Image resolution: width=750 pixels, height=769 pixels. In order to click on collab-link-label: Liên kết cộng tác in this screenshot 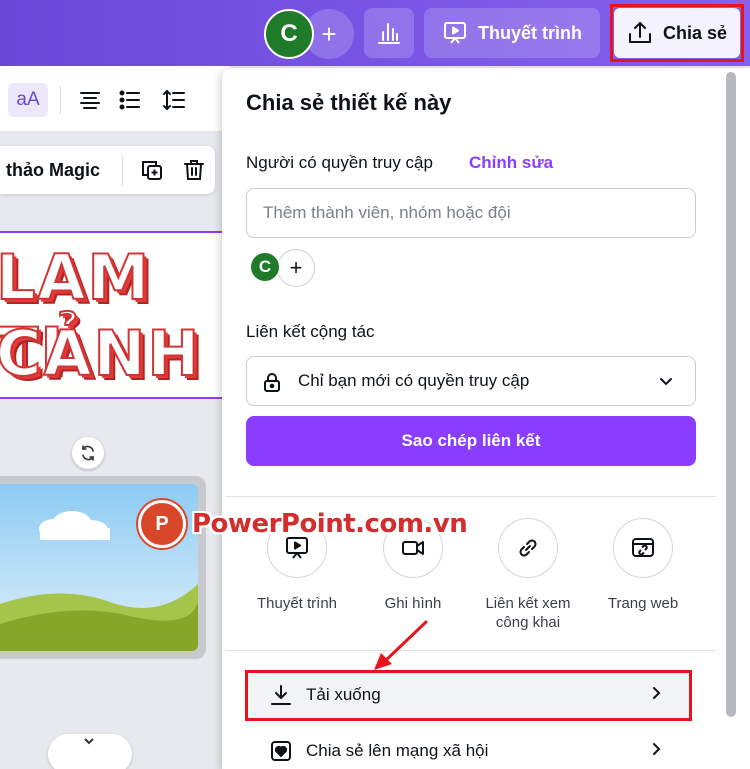, I will do `click(310, 331)`.